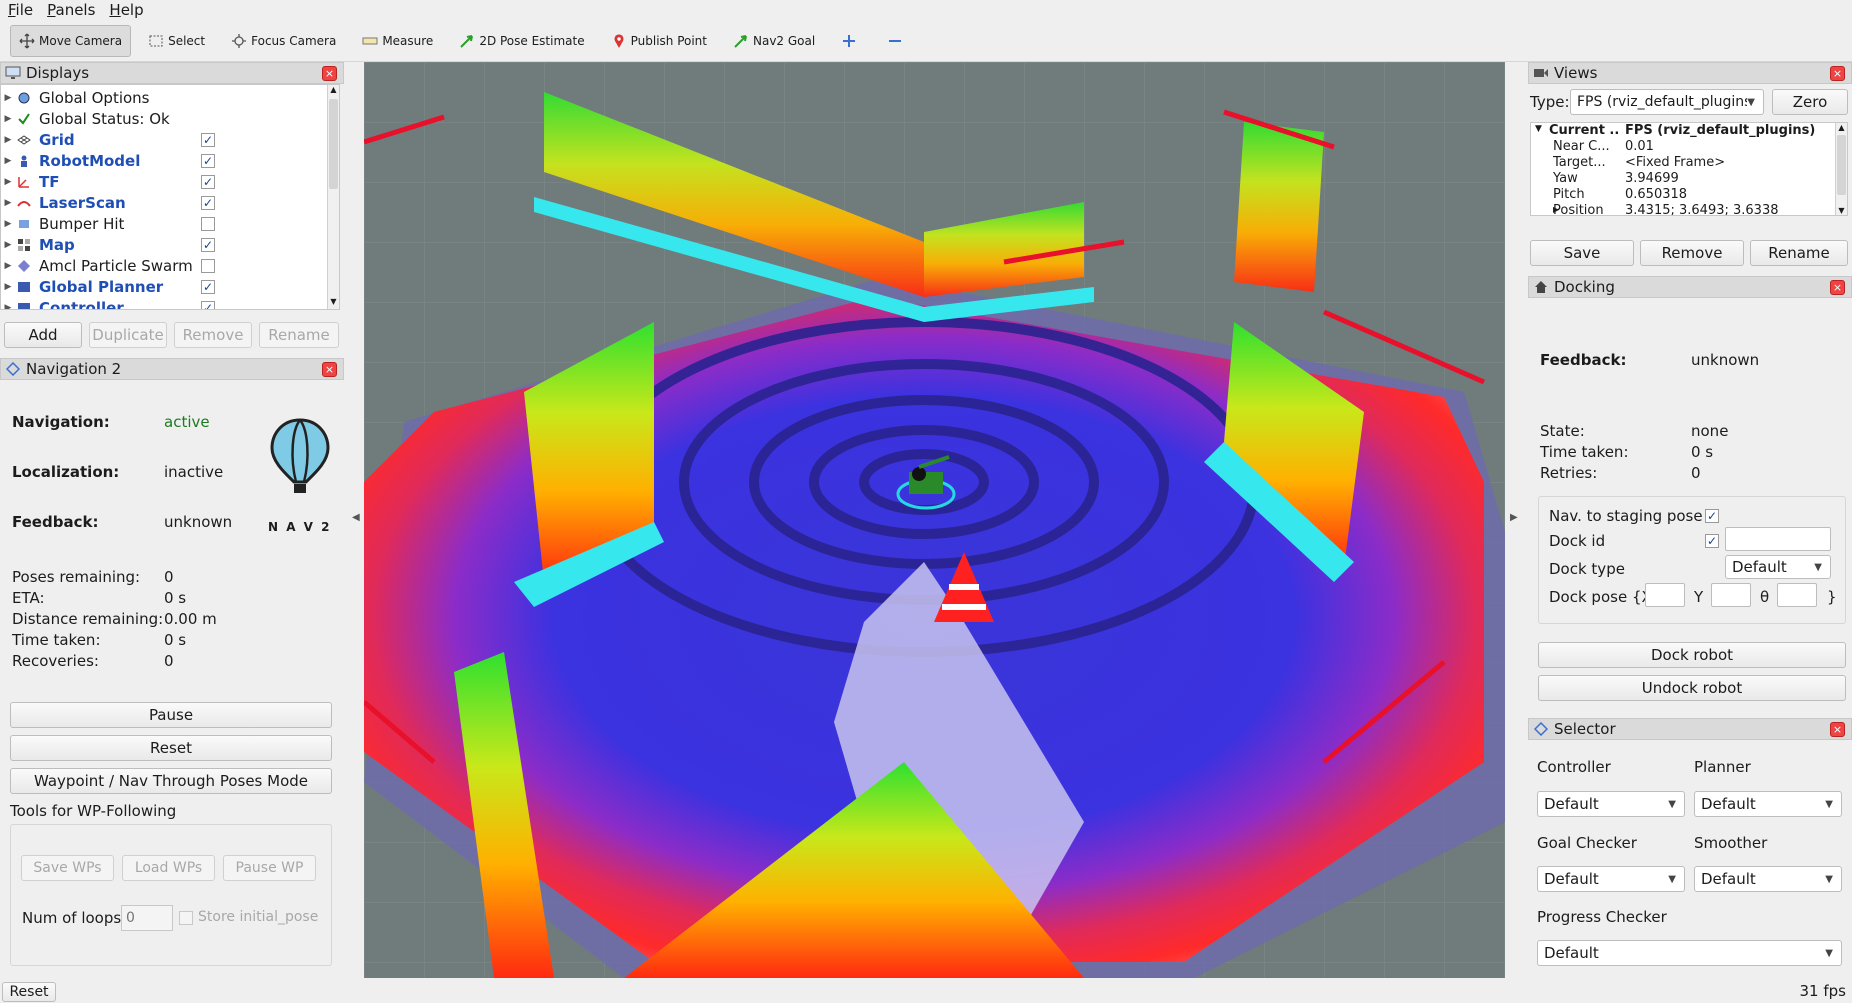 The height and width of the screenshot is (1003, 1852). What do you see at coordinates (171, 748) in the screenshot?
I see `reset-button: Reset` at bounding box center [171, 748].